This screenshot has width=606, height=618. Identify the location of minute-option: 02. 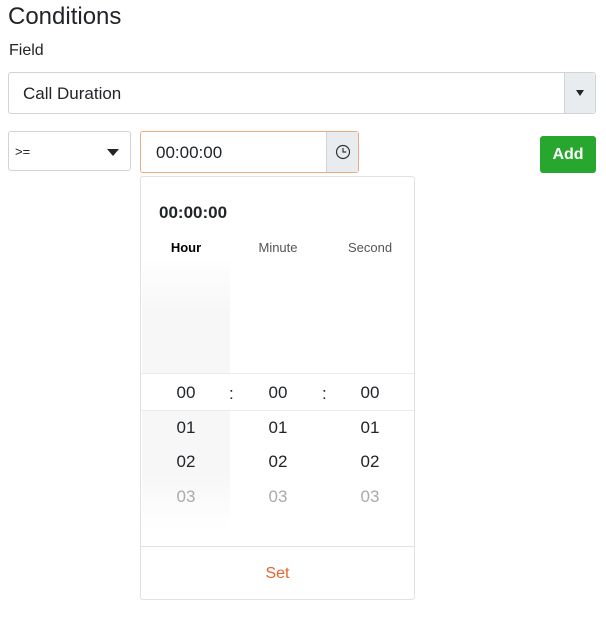
(278, 462).